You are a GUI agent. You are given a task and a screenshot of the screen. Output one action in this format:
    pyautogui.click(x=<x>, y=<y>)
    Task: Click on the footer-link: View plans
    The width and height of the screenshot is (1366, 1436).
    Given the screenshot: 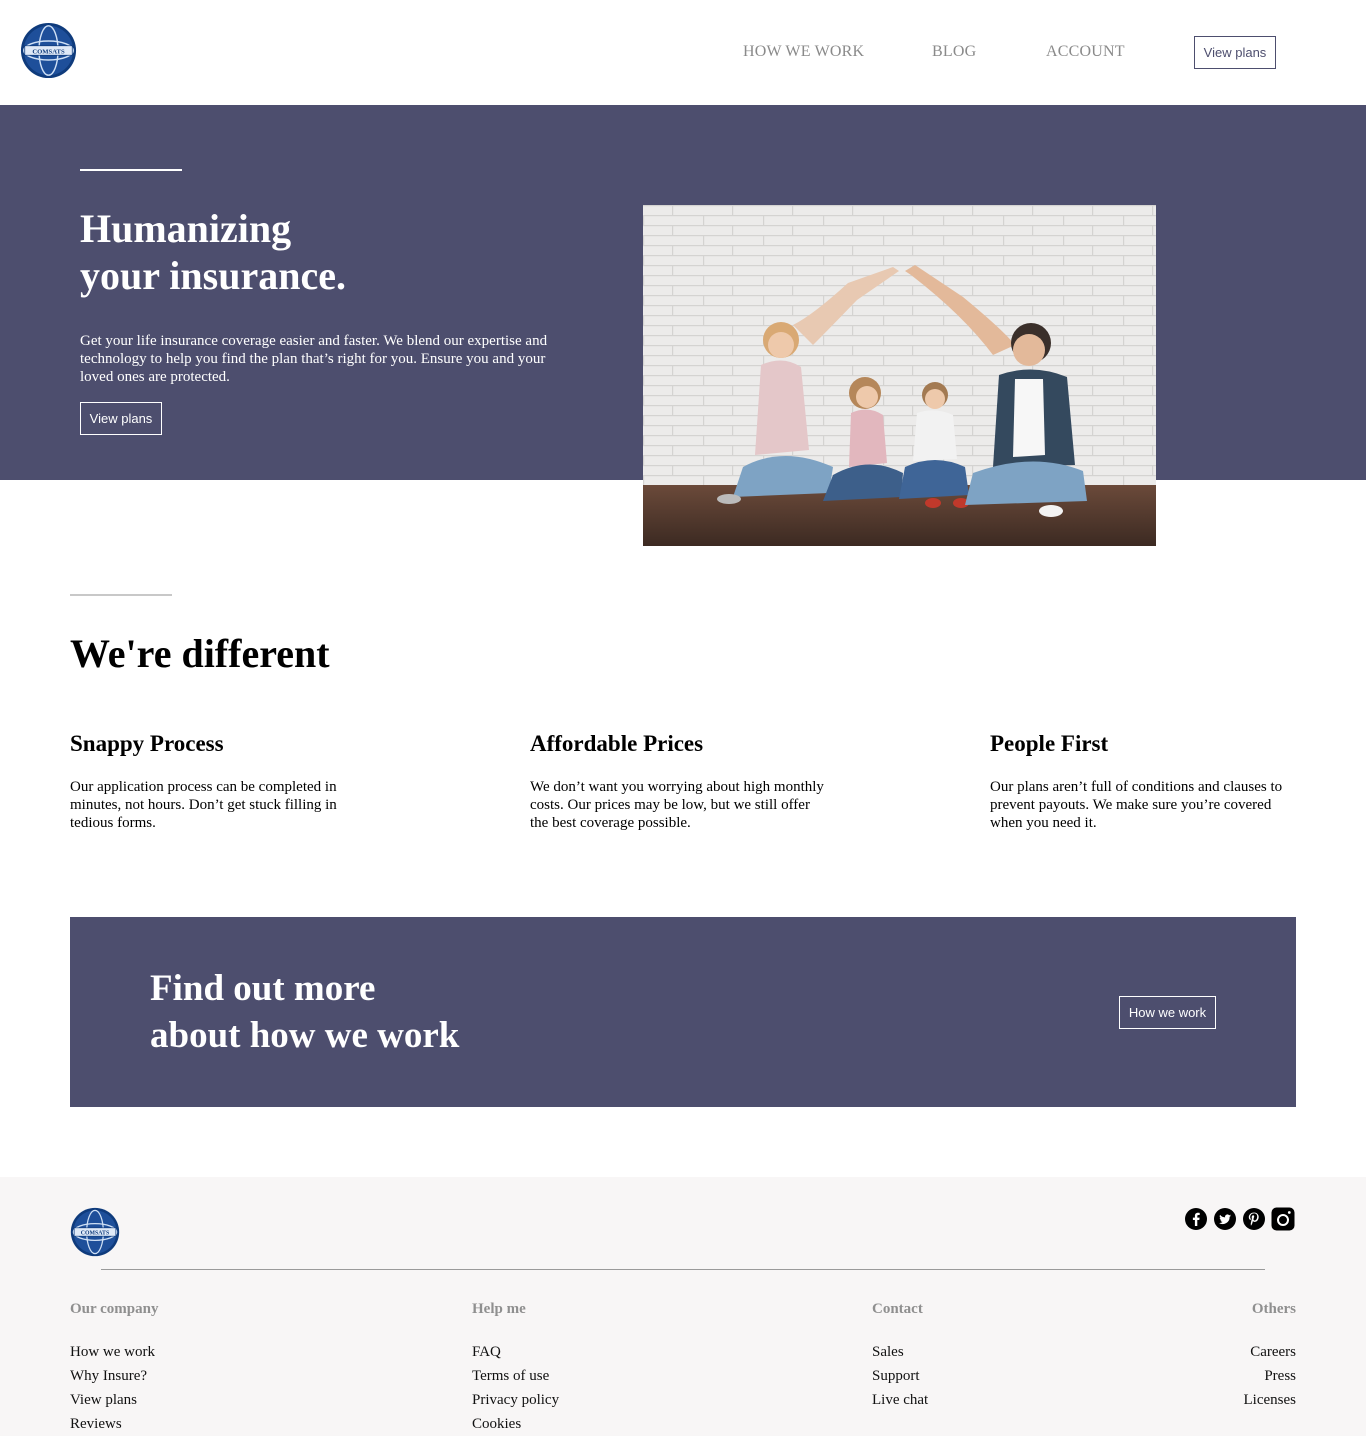 What is the action you would take?
    pyautogui.click(x=114, y=1400)
    